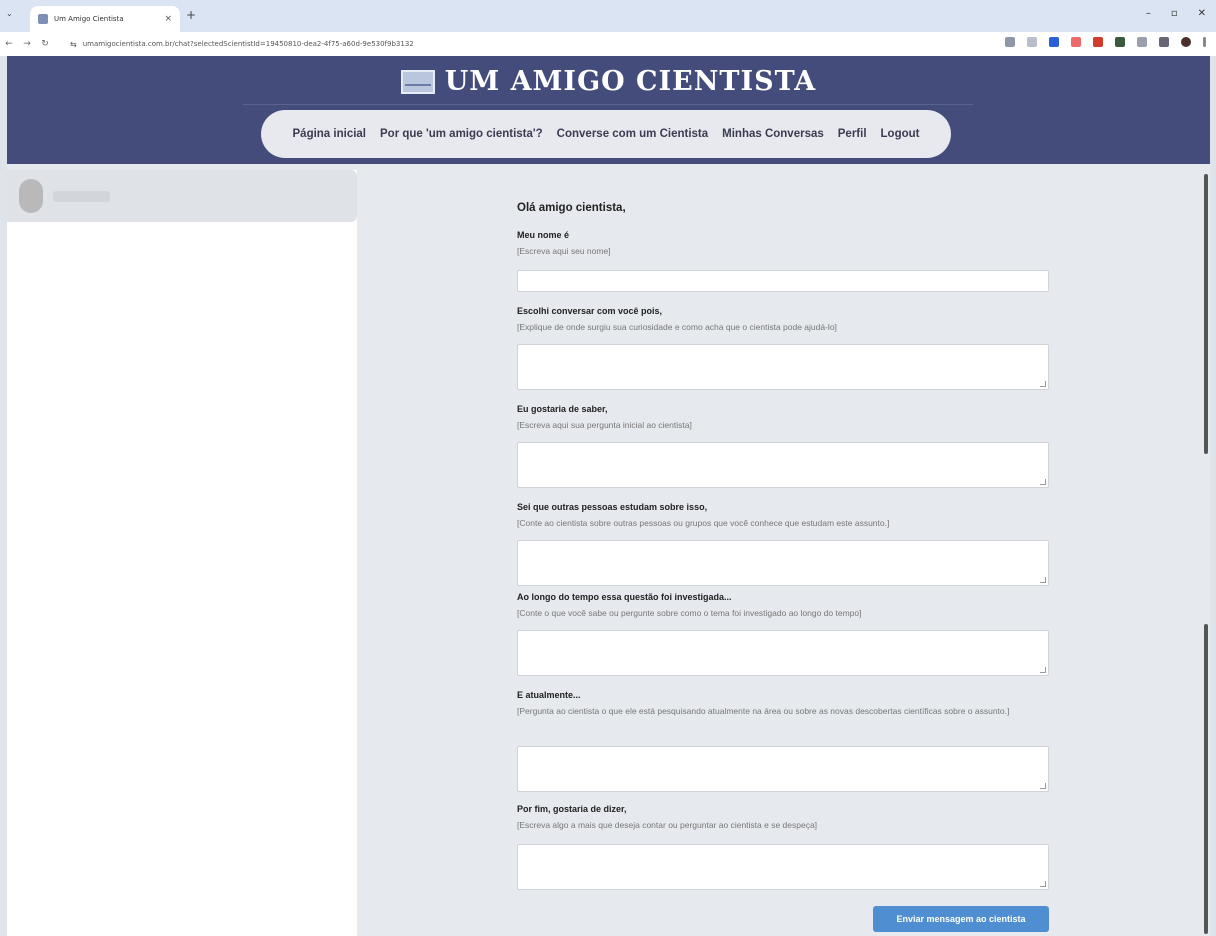 The height and width of the screenshot is (936, 1216). Describe the element at coordinates (1206, 779) in the screenshot. I see `scrollbar-thumb-lower` at that location.